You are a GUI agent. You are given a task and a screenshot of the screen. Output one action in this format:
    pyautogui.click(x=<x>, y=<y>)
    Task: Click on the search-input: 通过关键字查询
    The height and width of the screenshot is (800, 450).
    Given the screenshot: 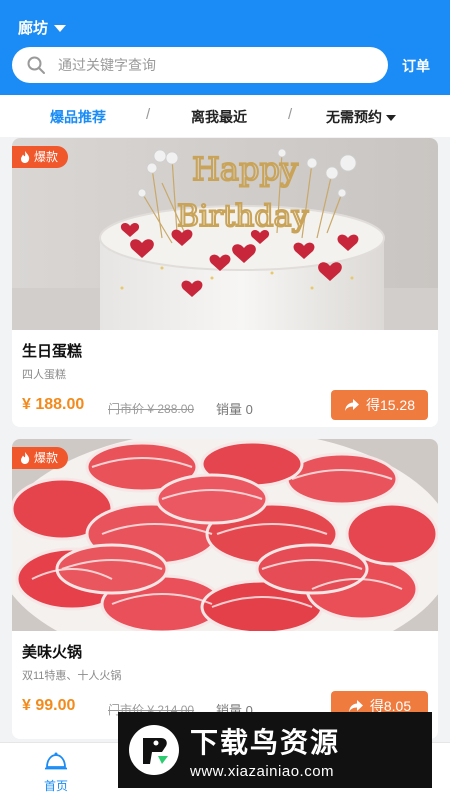 What is the action you would take?
    pyautogui.click(x=107, y=65)
    